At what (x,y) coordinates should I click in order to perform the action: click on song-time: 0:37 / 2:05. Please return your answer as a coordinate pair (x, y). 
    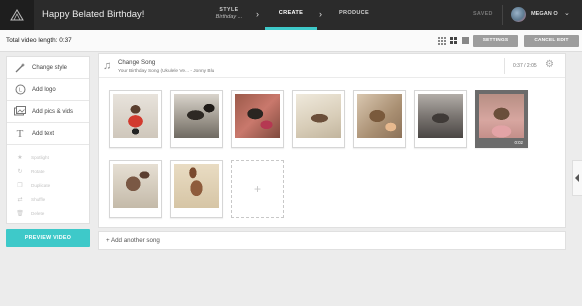
    Looking at the image, I should click on (525, 66).